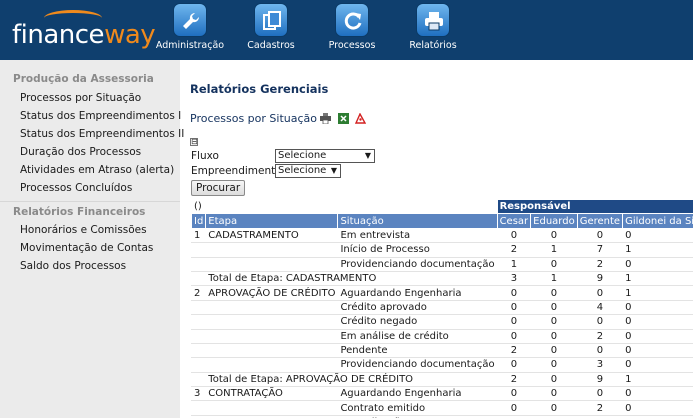 Image resolution: width=693 pixels, height=418 pixels. Describe the element at coordinates (514, 278) in the screenshot. I see `cell-cesar: 3` at that location.